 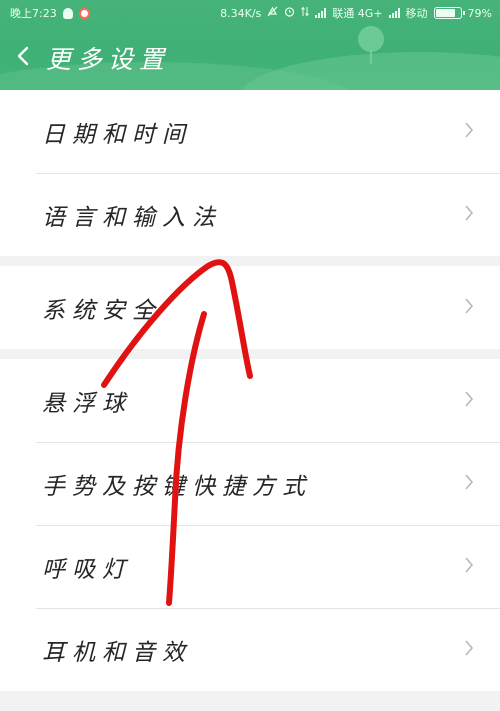 What do you see at coordinates (117, 652) in the screenshot?
I see `setting-label: 耳机和音效` at bounding box center [117, 652].